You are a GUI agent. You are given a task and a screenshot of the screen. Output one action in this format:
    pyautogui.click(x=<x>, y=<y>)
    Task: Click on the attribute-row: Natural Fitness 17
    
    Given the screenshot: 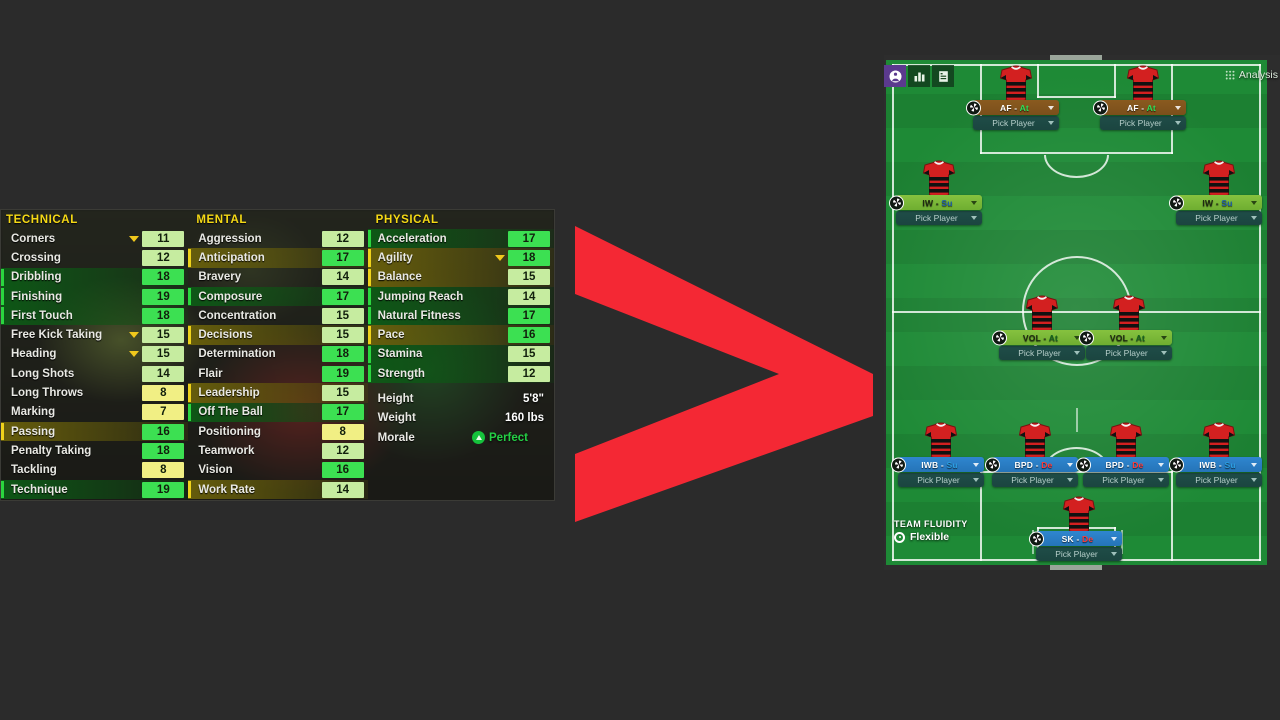 What is the action you would take?
    pyautogui.click(x=460, y=316)
    